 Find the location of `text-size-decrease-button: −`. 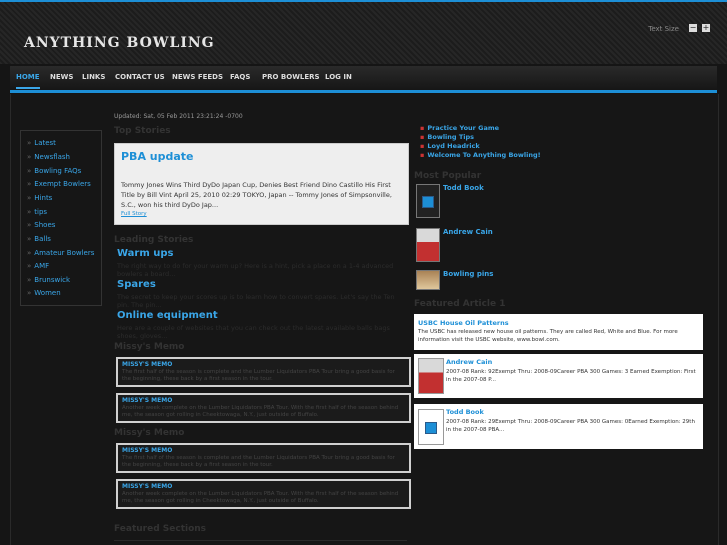

text-size-decrease-button: − is located at coordinates (693, 28).